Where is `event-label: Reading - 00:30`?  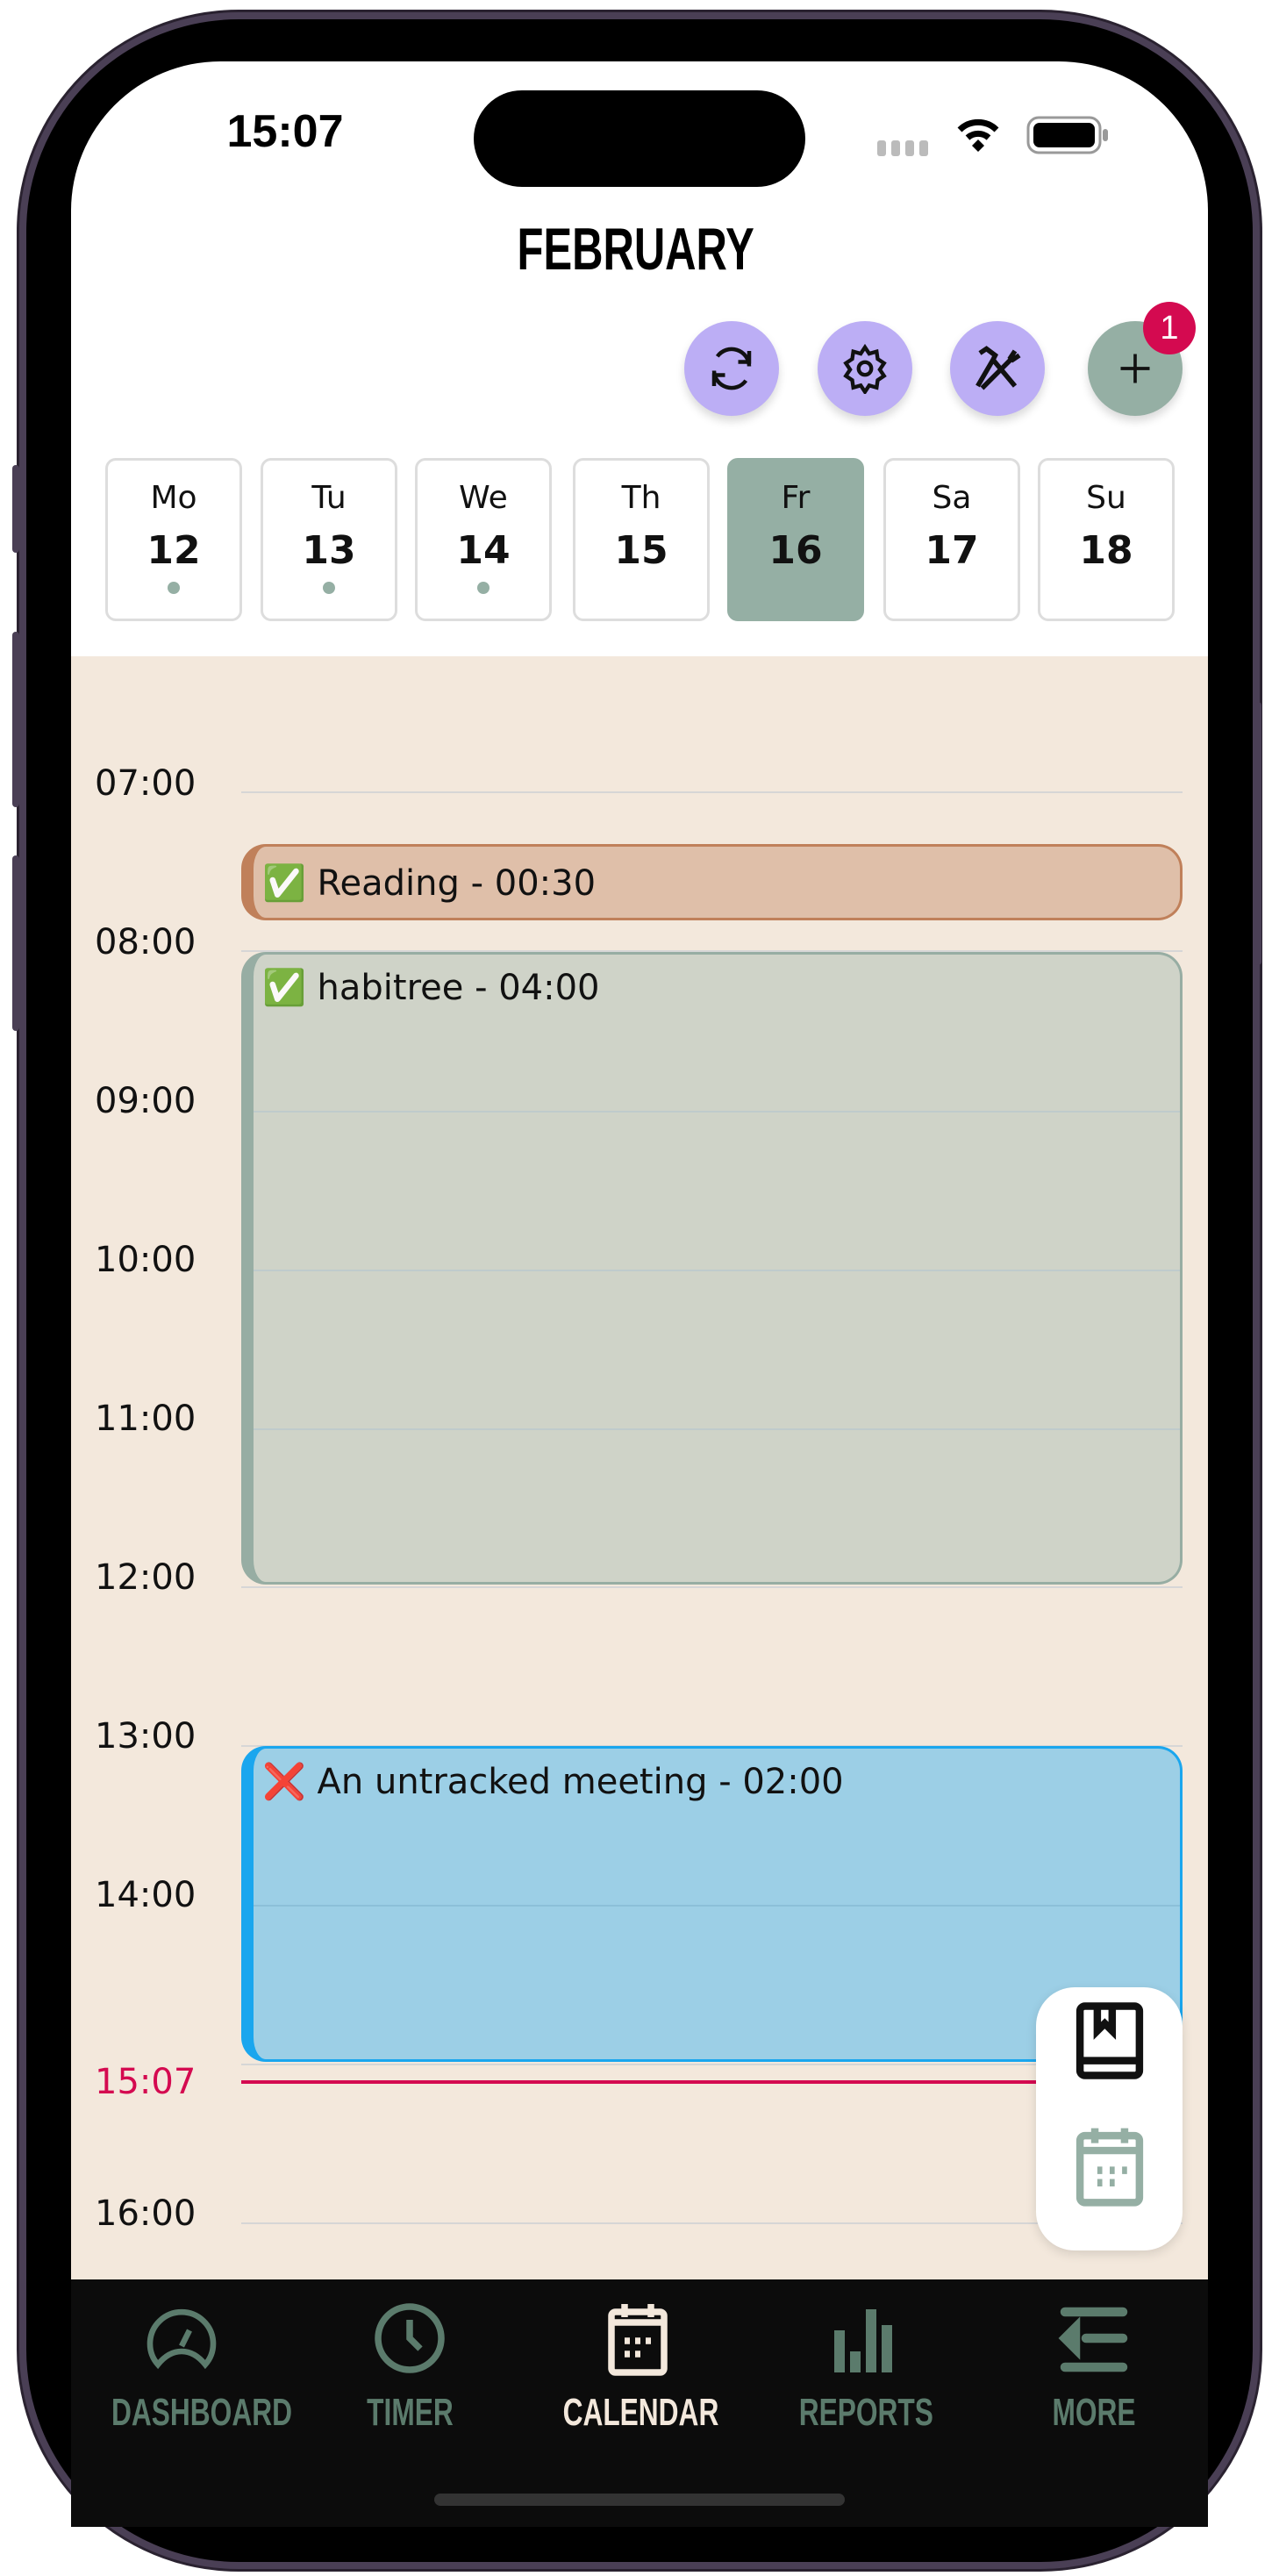 event-label: Reading - 00:30 is located at coordinates (457, 883).